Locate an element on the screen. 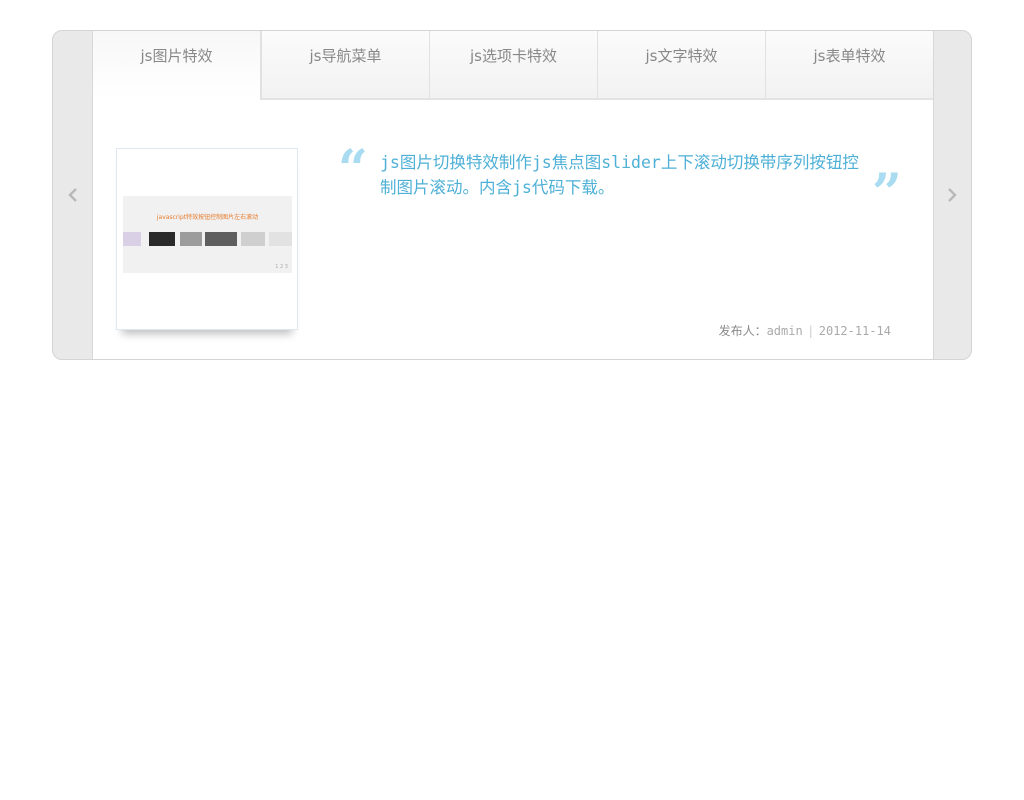 Image resolution: width=1024 pixels, height=800 pixels. author-name: admin is located at coordinates (784, 331).